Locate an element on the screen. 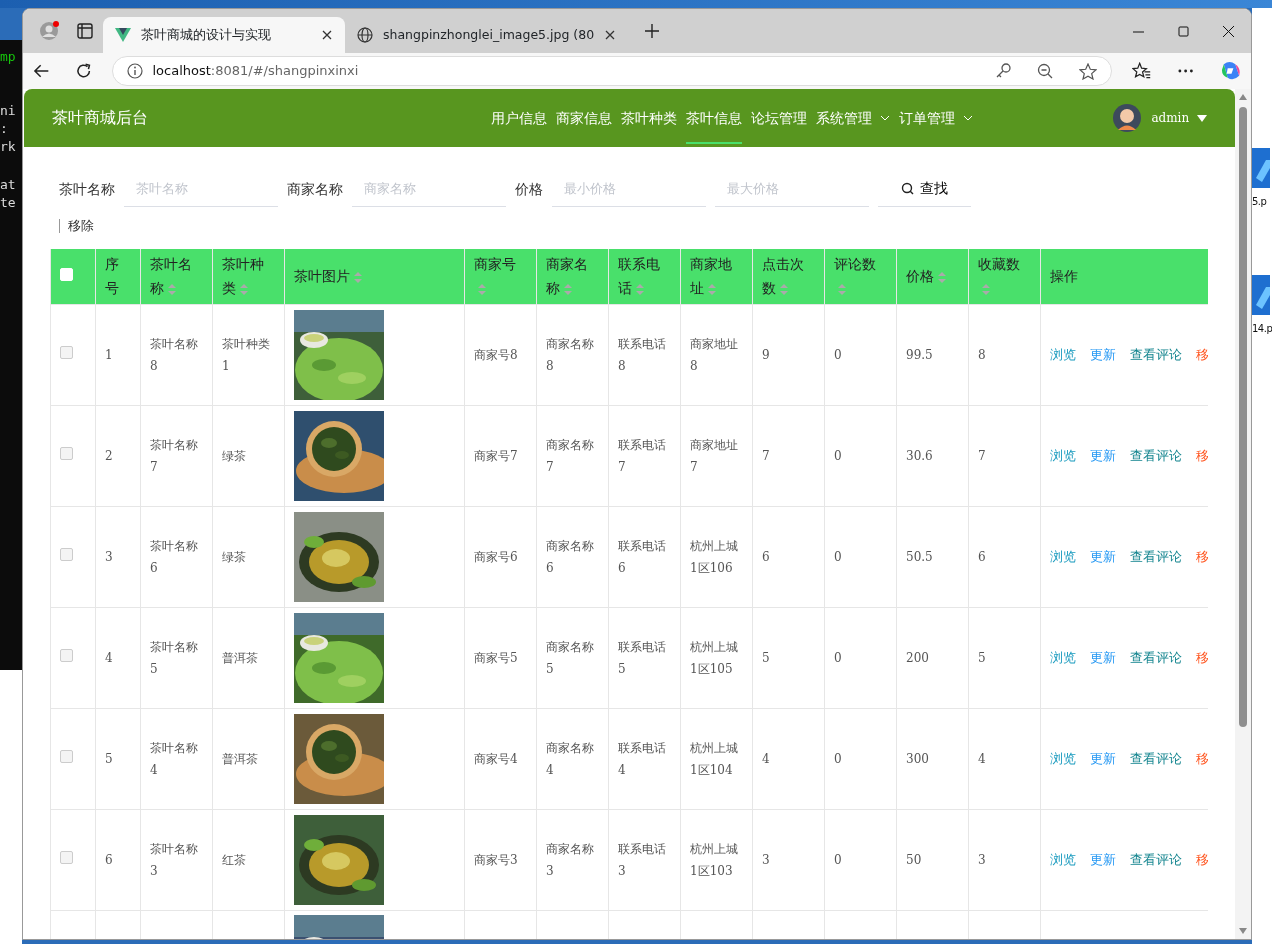  table-cell: 茶叶名称3 is located at coordinates (174, 860).